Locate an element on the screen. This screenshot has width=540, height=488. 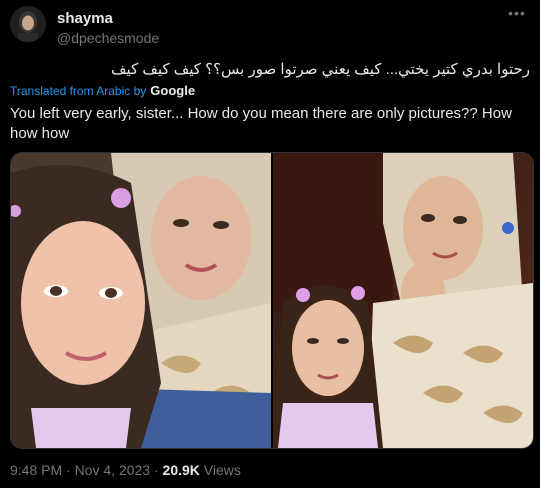
tweet-header: shayma @dpechesmode ••• is located at coordinates (270, 26).